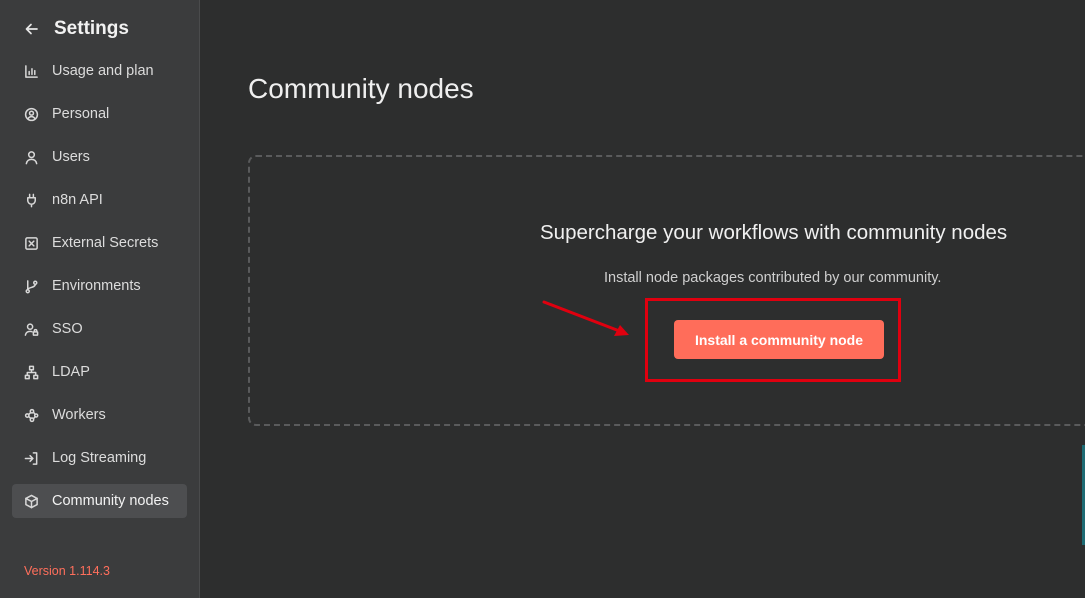 The width and height of the screenshot is (1085, 598). Describe the element at coordinates (32, 29) in the screenshot. I see `back-arrow-icon` at that location.